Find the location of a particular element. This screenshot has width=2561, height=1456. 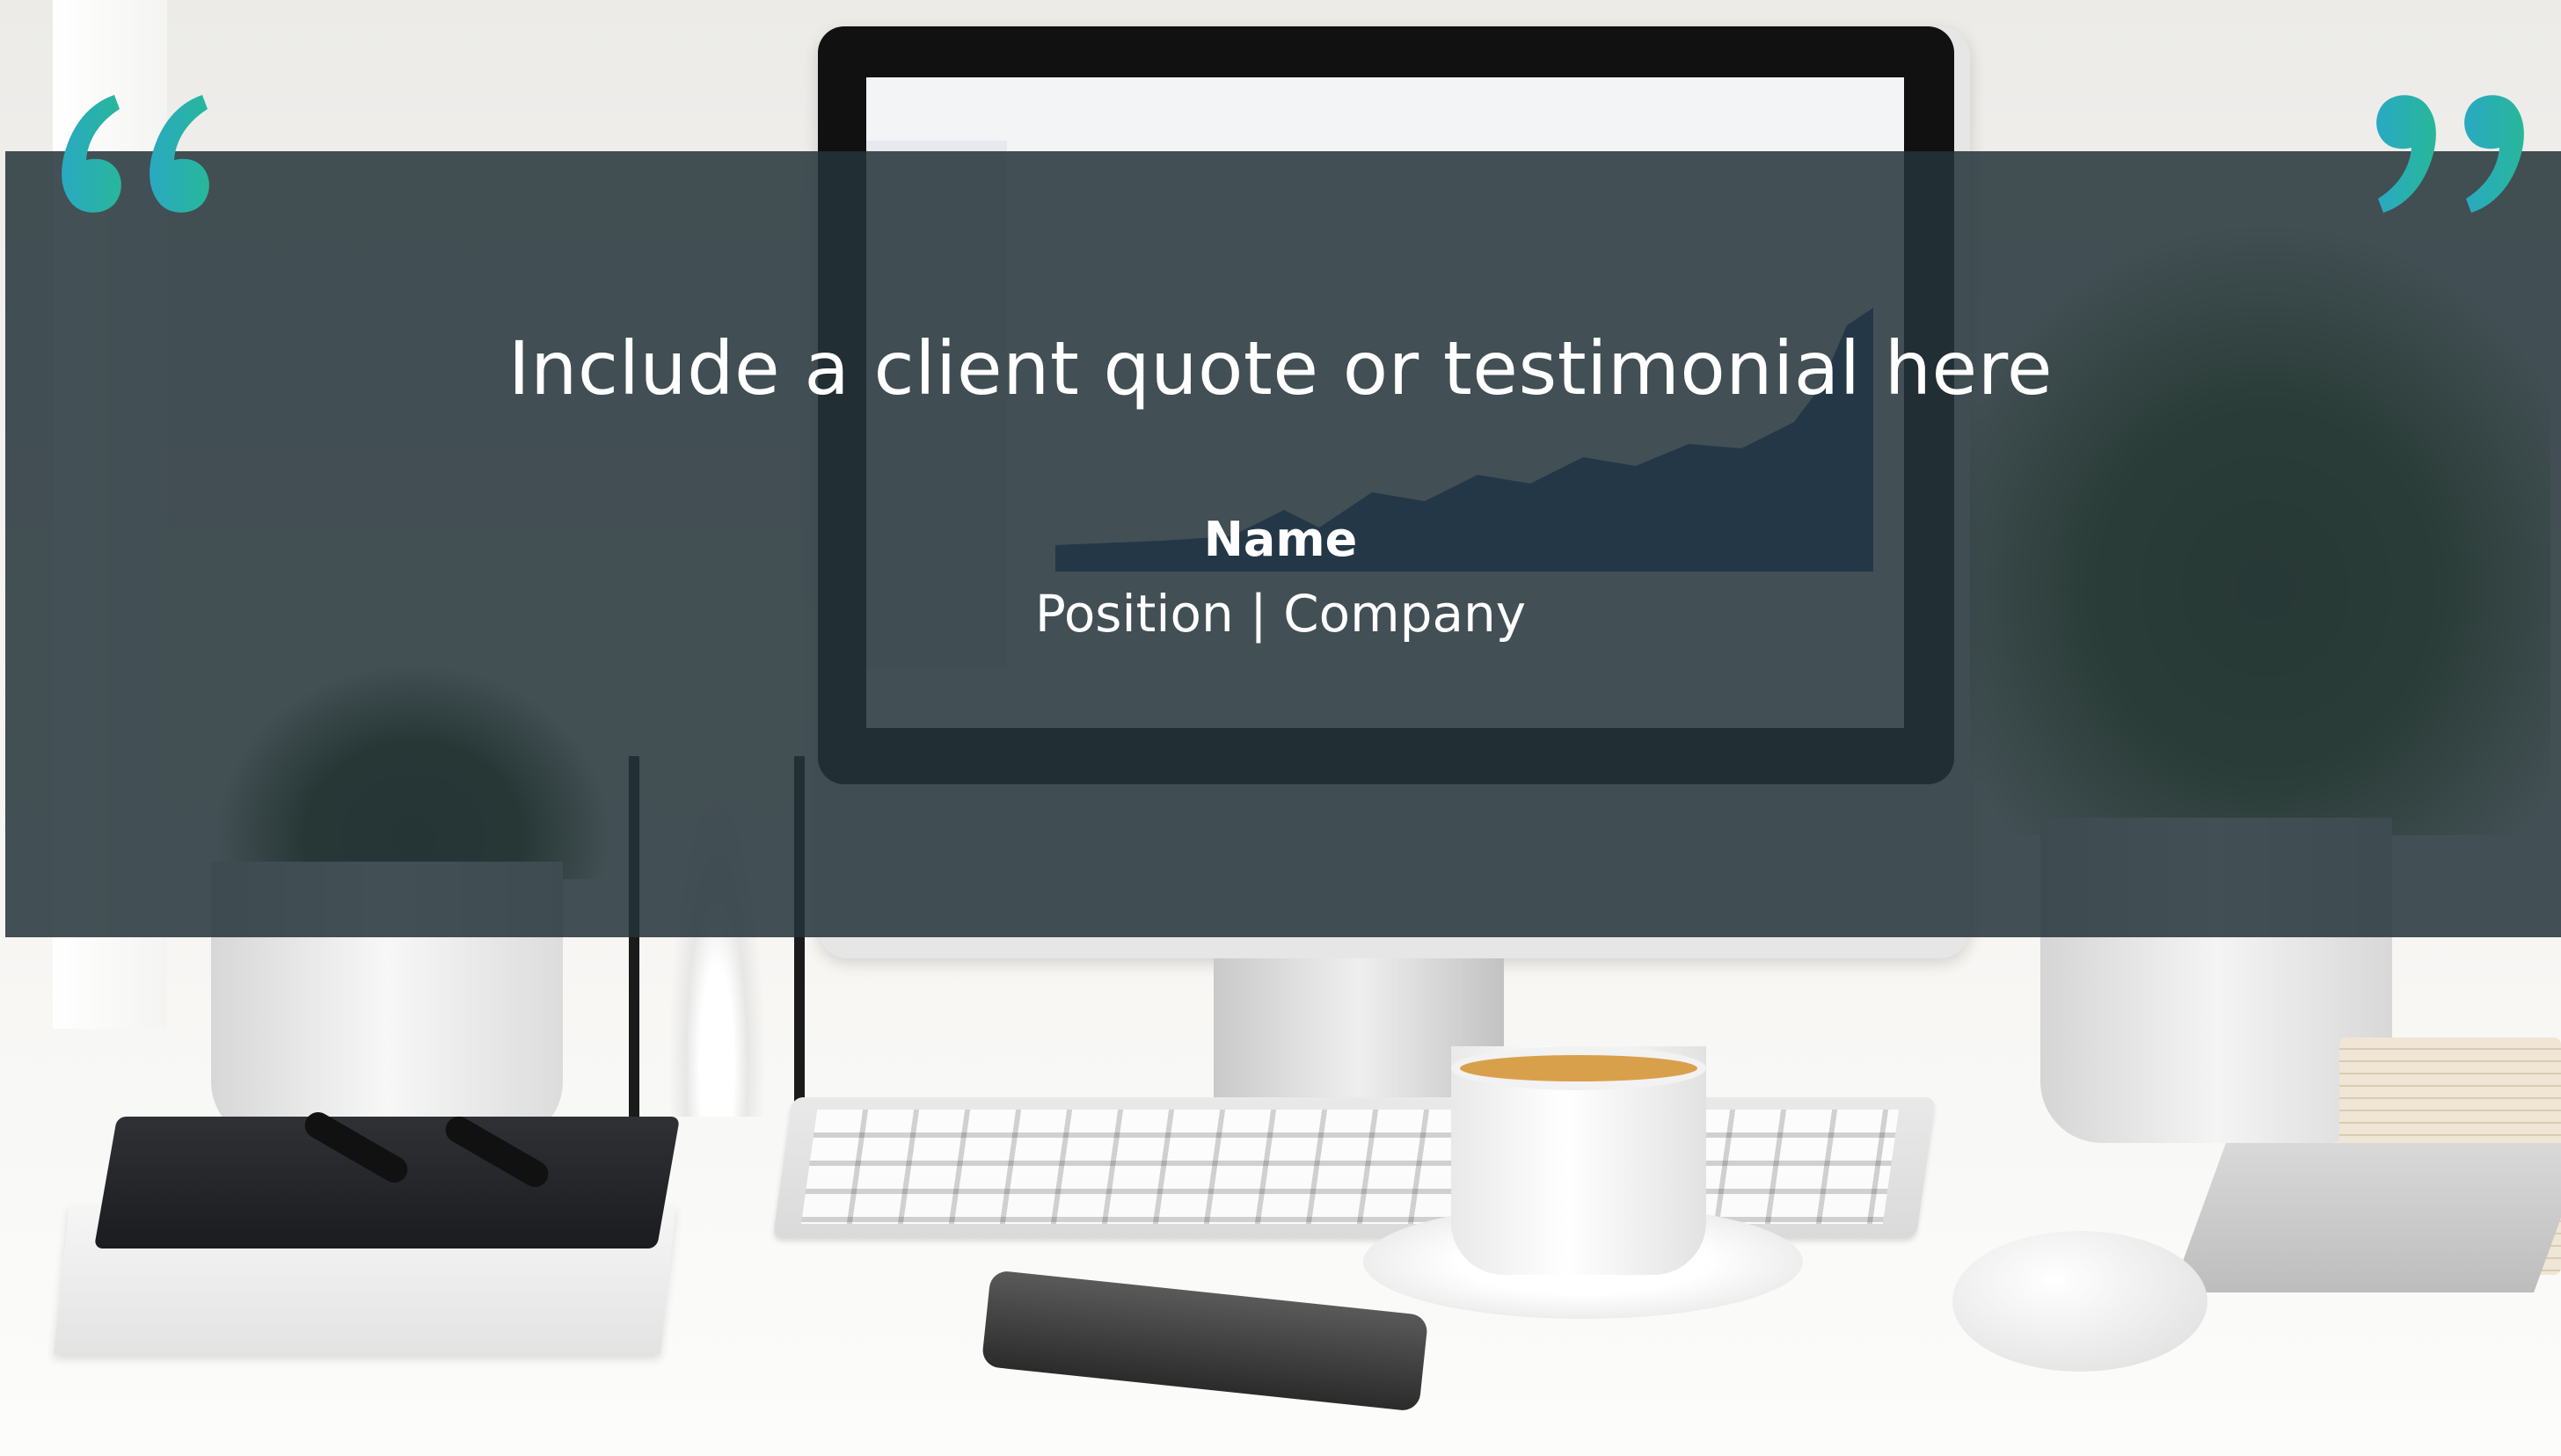

client-position-company: Position | Company is located at coordinates (1280, 614).